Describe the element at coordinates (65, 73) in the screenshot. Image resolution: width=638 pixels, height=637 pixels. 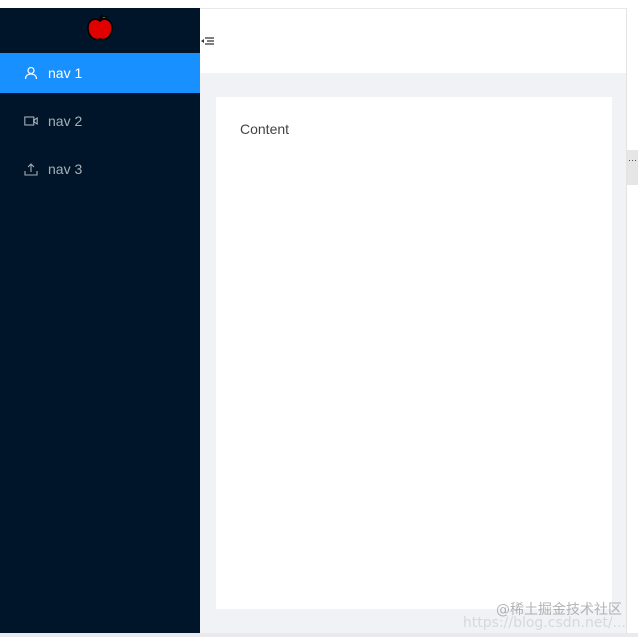
I see `sidebar-item-label: nav 1` at that location.